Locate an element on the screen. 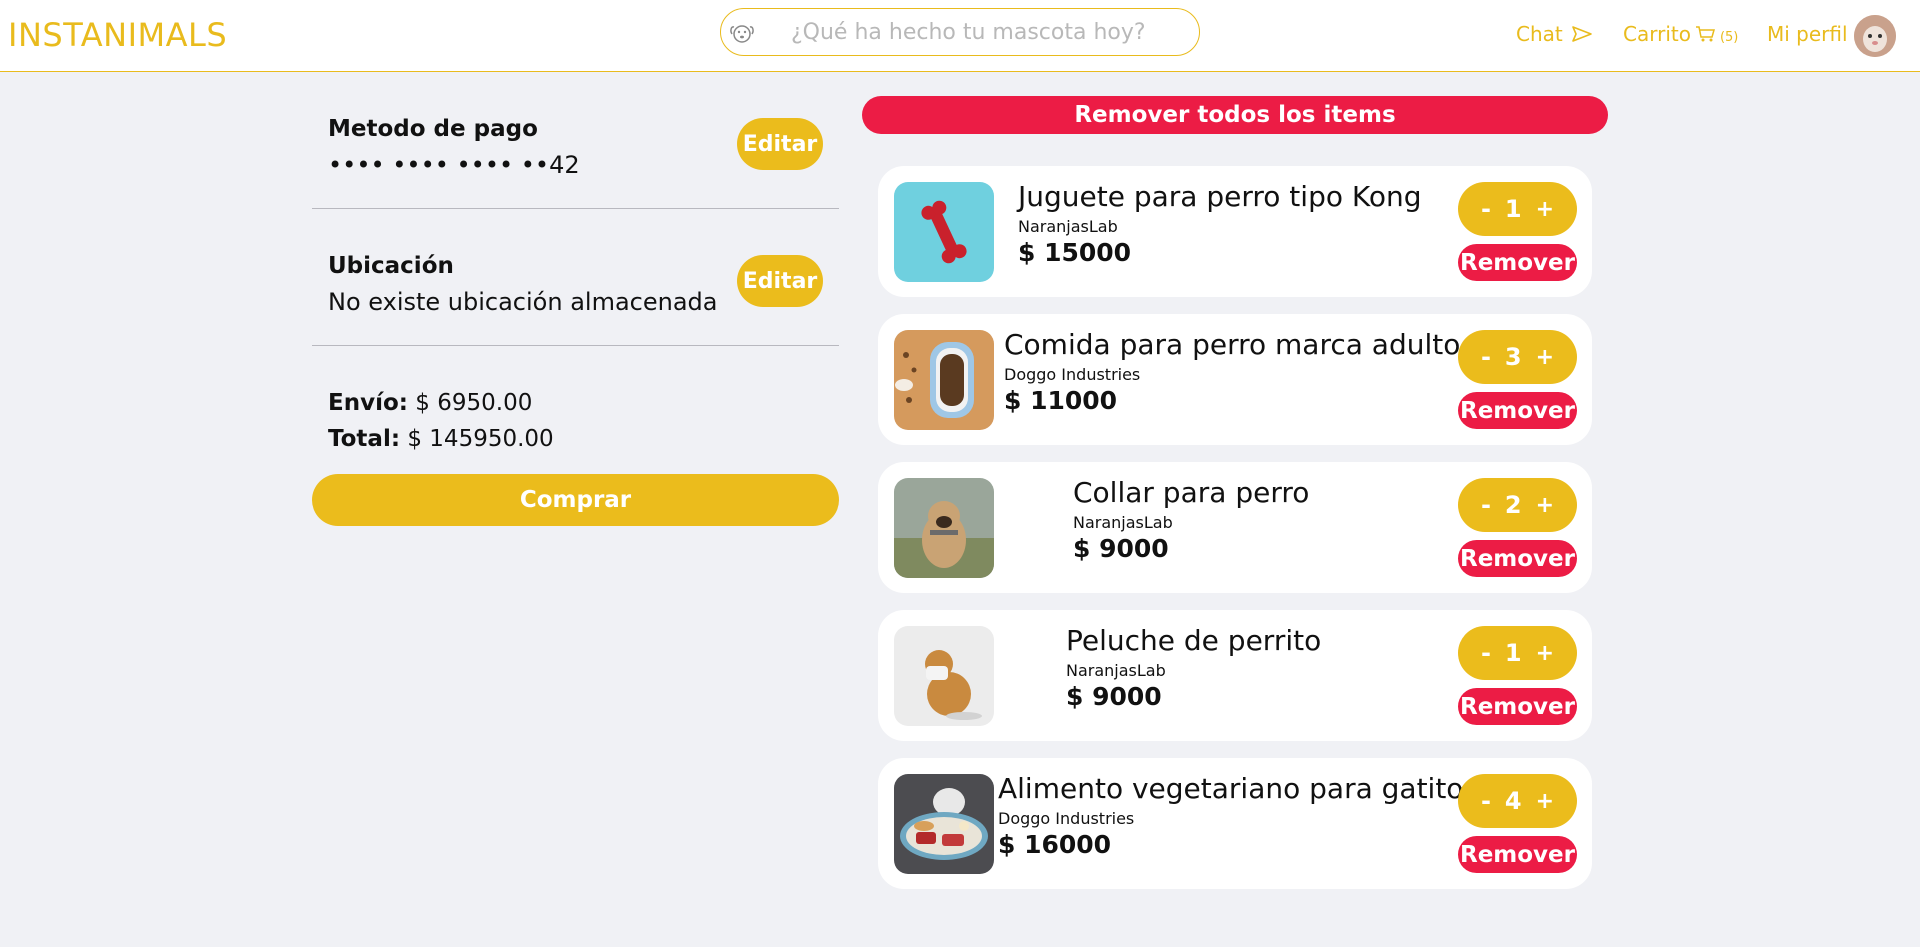 The height and width of the screenshot is (947, 1920). total-value: $ 145950.00 is located at coordinates (480, 439).